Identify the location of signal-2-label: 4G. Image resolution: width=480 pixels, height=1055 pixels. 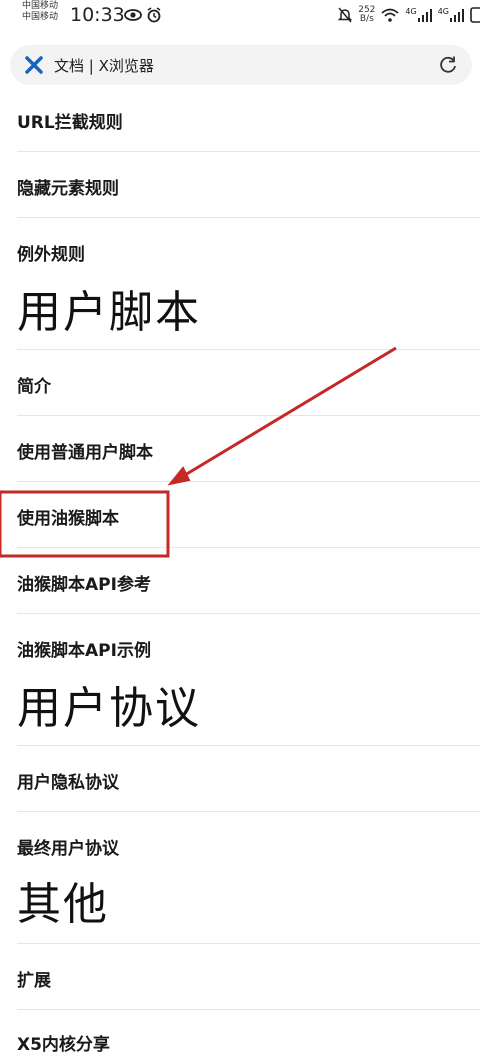
(443, 11).